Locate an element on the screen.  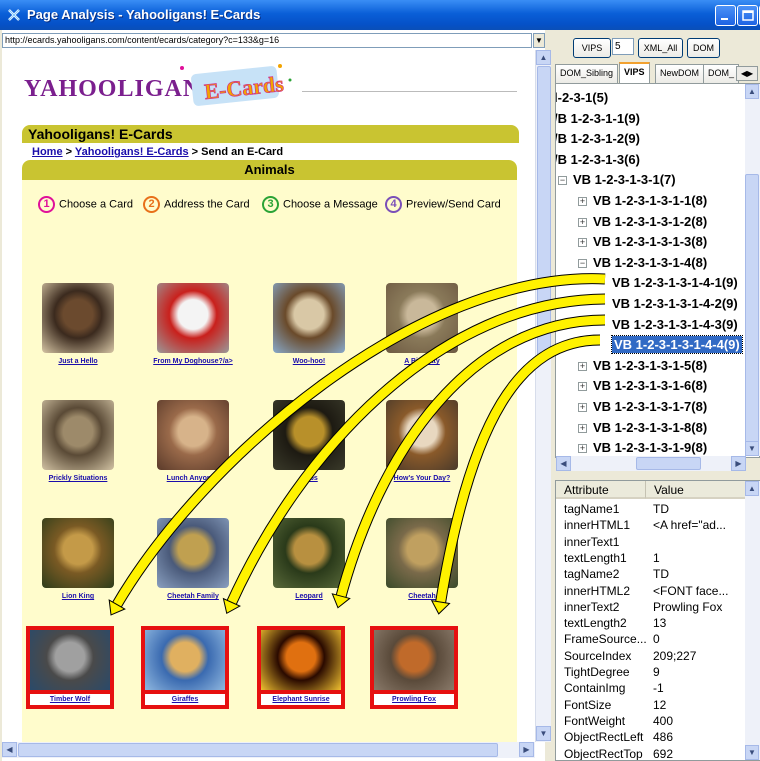
tree-node-label: /B 1-2-3-1-2(9) is located at coordinates (598, 138).